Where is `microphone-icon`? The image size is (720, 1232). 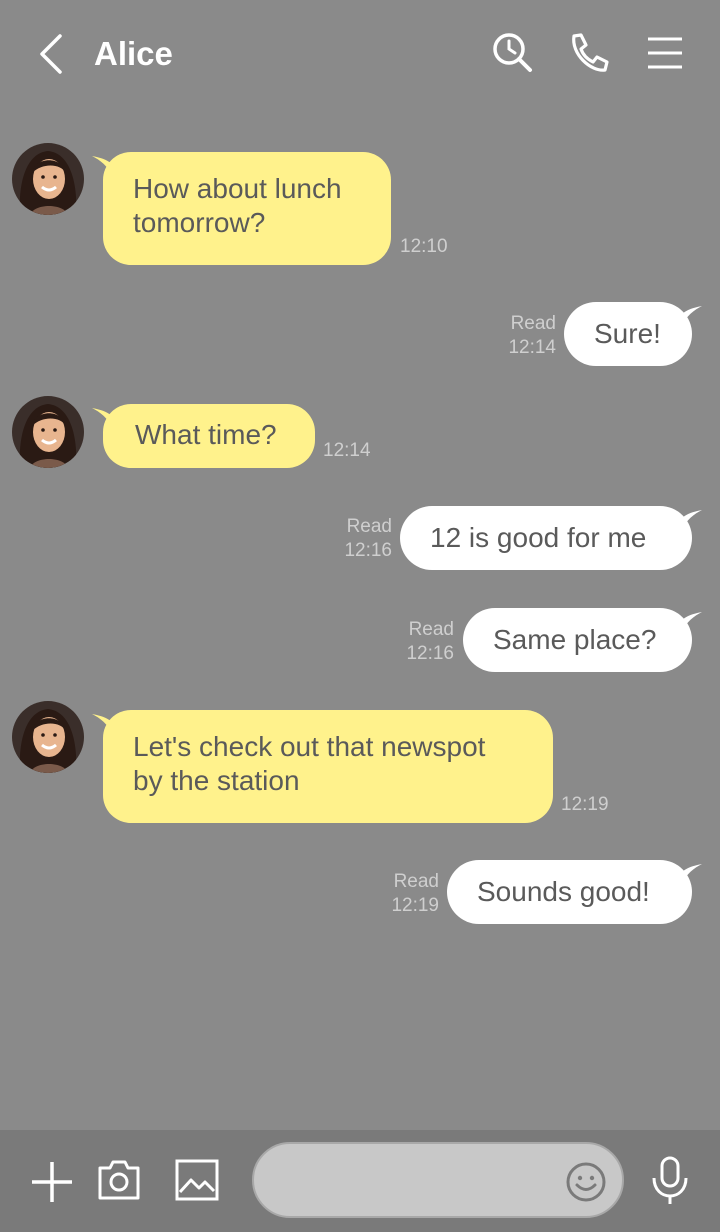
microphone-icon is located at coordinates (670, 1180).